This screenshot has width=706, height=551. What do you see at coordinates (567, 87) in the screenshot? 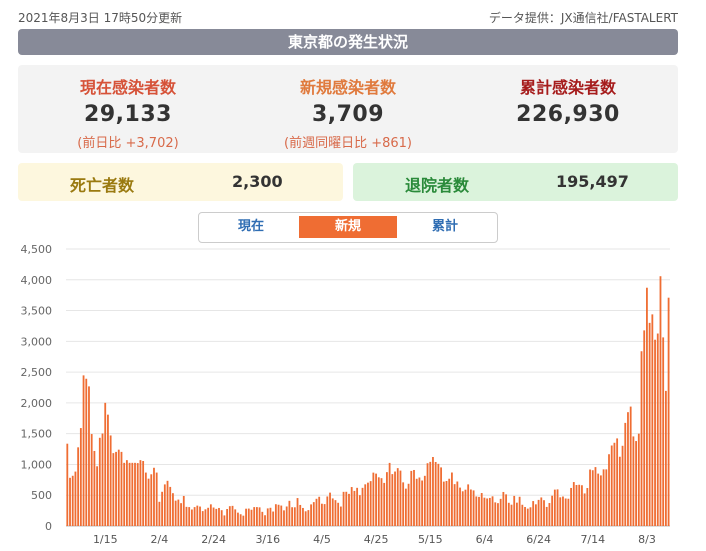
I see `stat-total-label: 累計感染者数` at bounding box center [567, 87].